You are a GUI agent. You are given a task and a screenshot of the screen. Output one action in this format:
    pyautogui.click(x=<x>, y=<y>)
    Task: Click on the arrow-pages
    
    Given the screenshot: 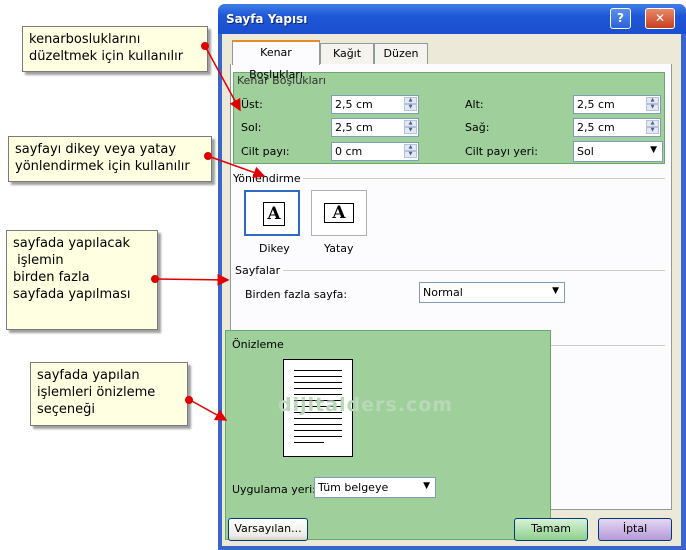 What is the action you would take?
    pyautogui.click(x=192, y=279)
    